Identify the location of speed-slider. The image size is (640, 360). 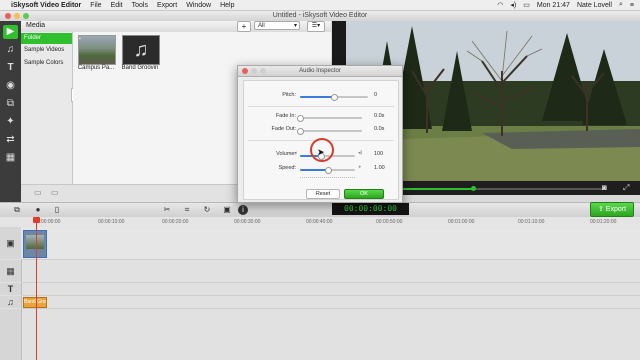
(327, 170).